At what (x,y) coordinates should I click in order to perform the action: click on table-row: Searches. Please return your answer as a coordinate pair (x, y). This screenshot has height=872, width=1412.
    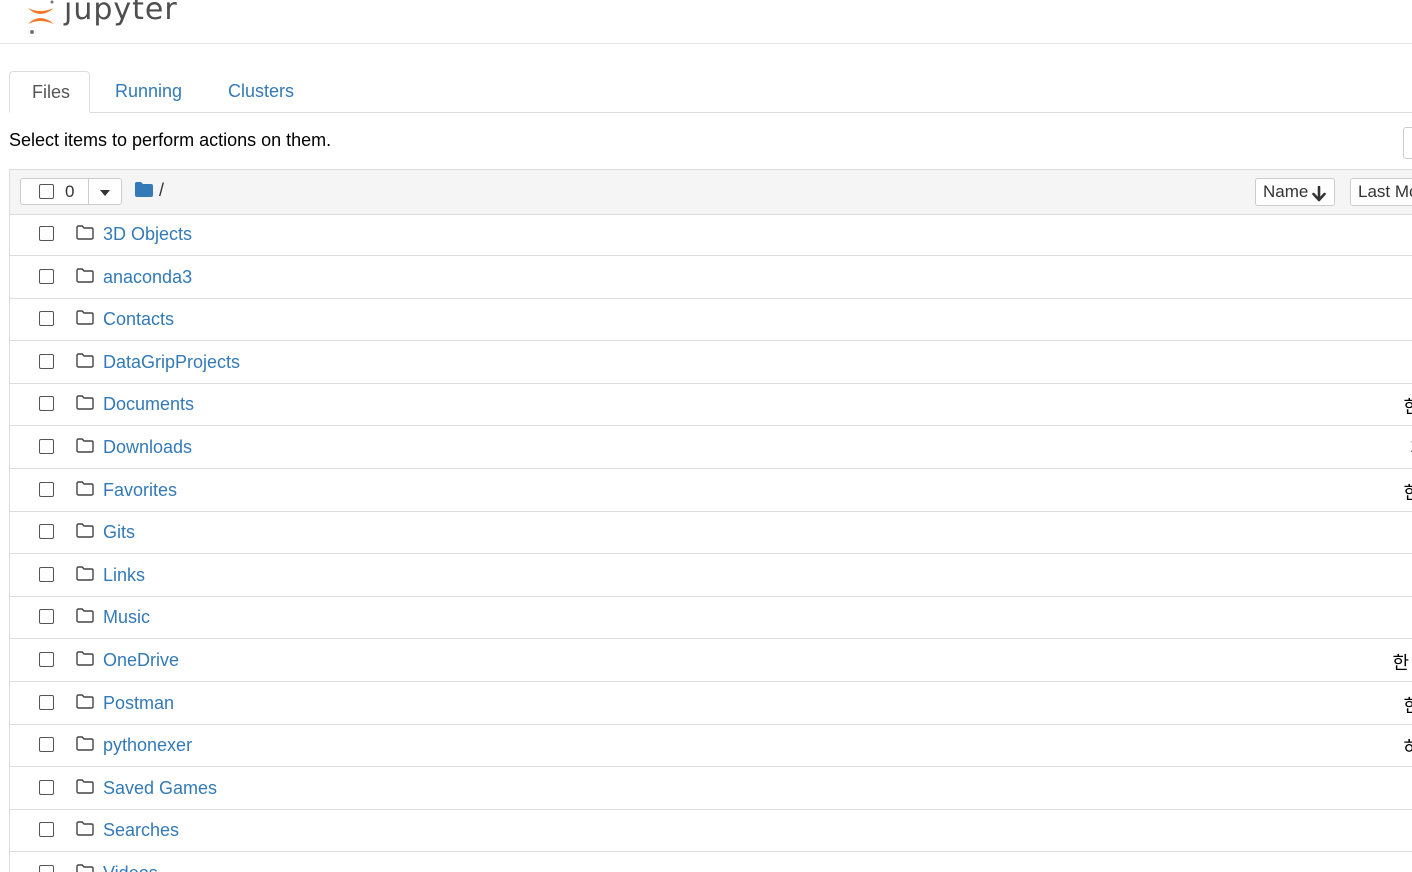
    Looking at the image, I should click on (711, 831).